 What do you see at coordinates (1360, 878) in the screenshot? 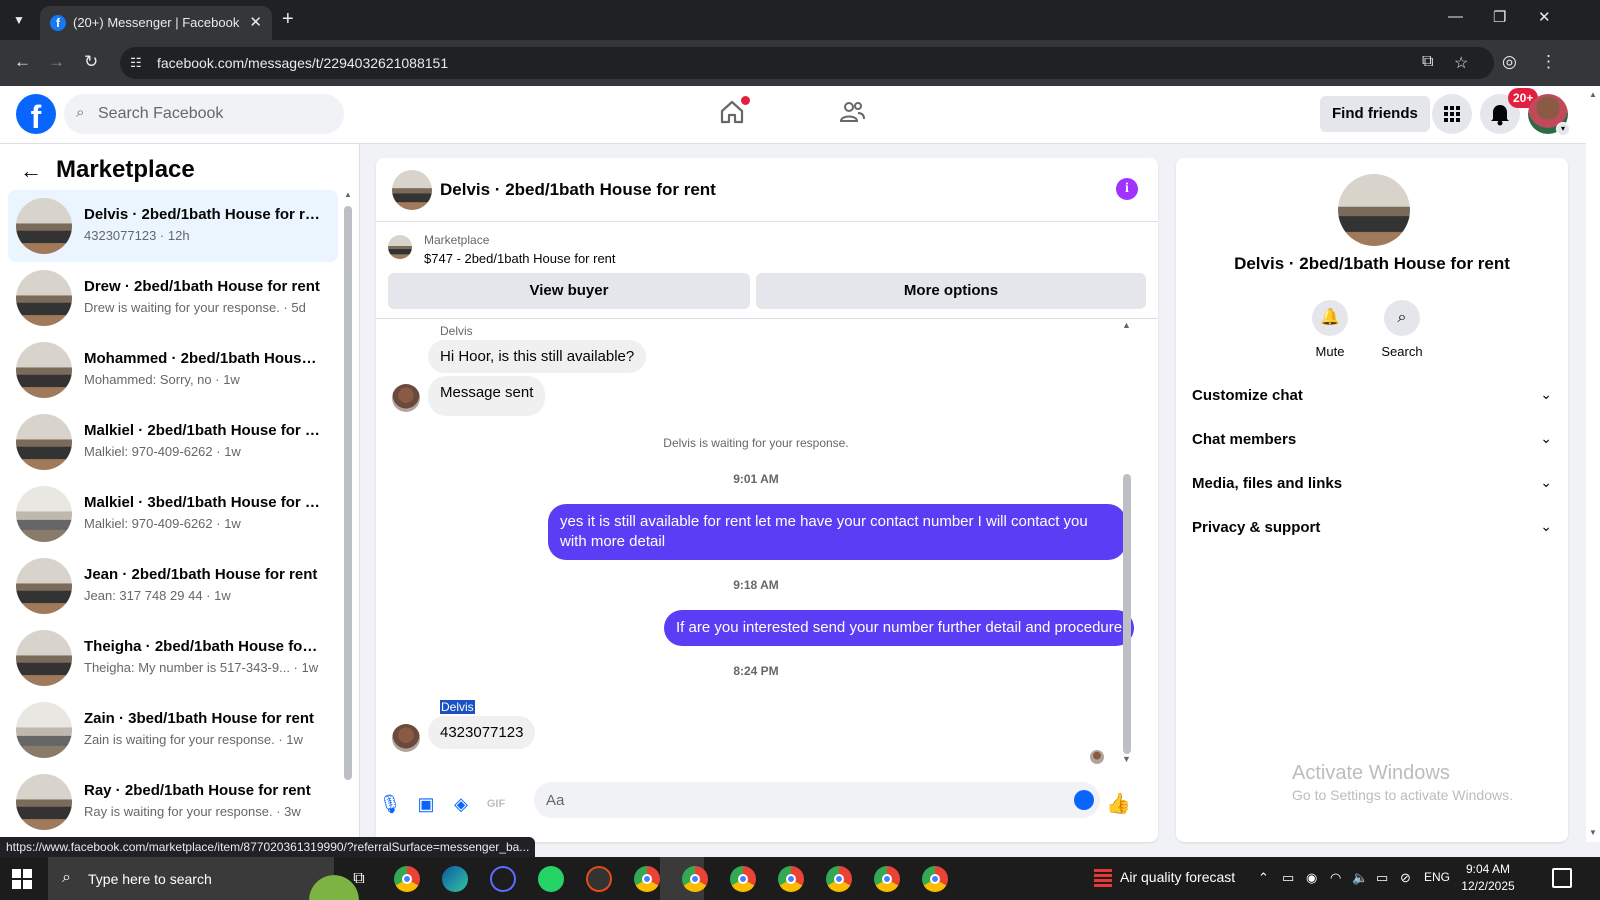
I see `volume-icon: 🔈` at bounding box center [1360, 878].